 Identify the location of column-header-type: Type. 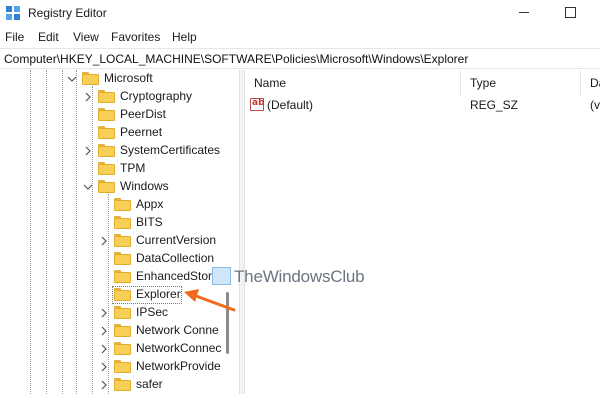
(521, 82).